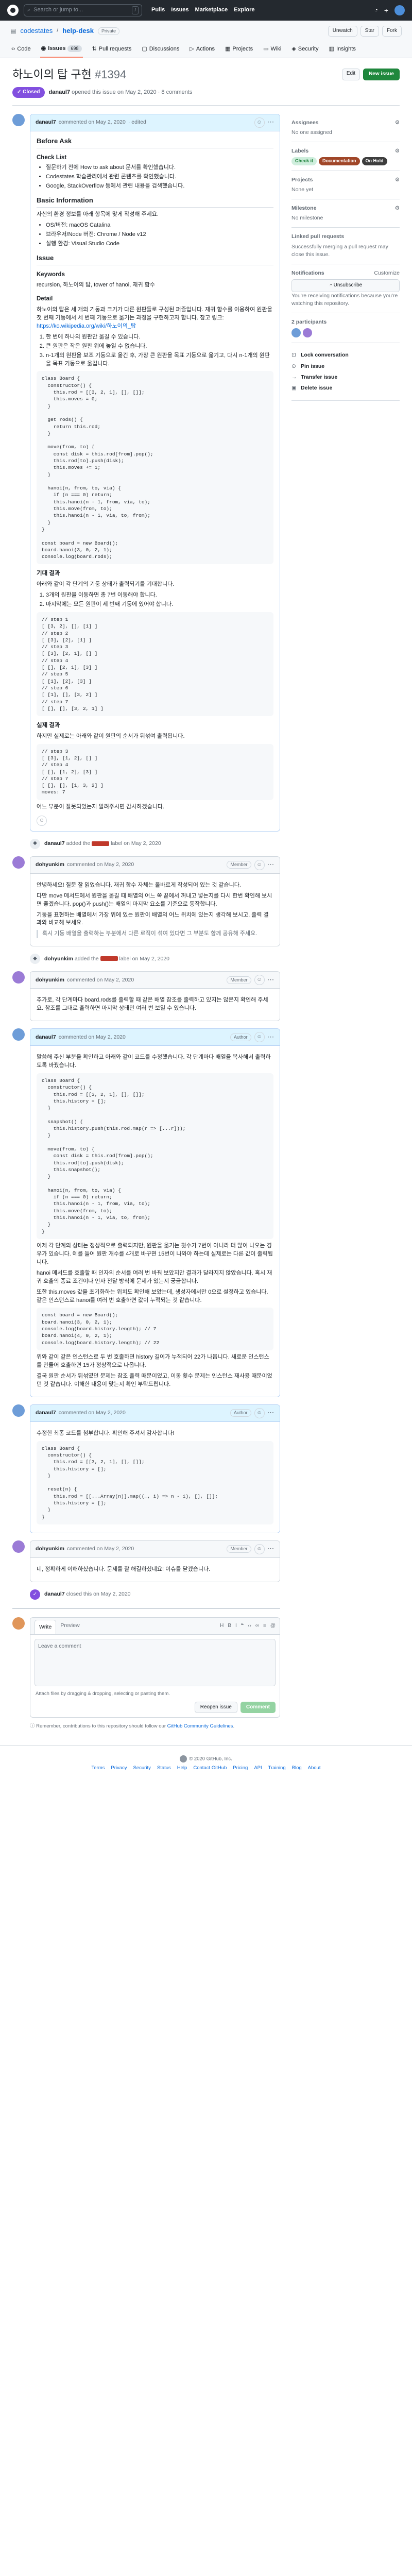  I want to click on footer-link: API, so click(258, 1768).